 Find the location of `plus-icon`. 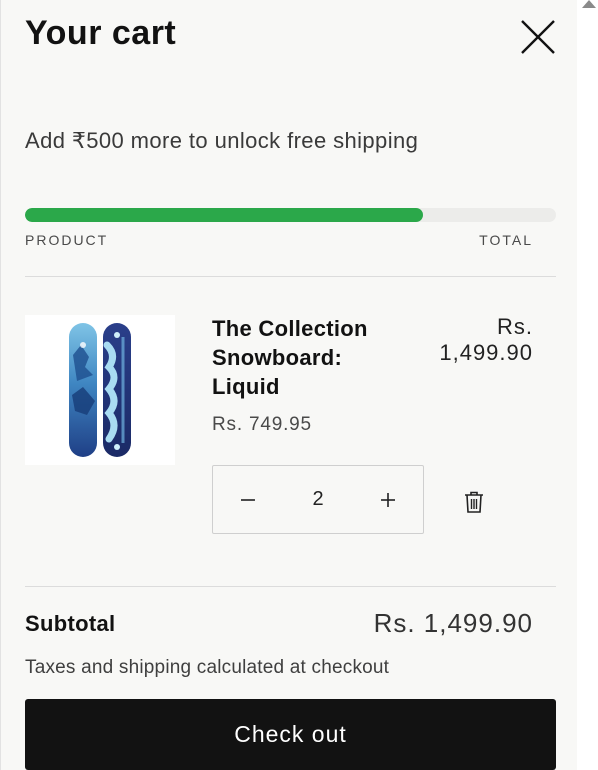

plus-icon is located at coordinates (388, 499).